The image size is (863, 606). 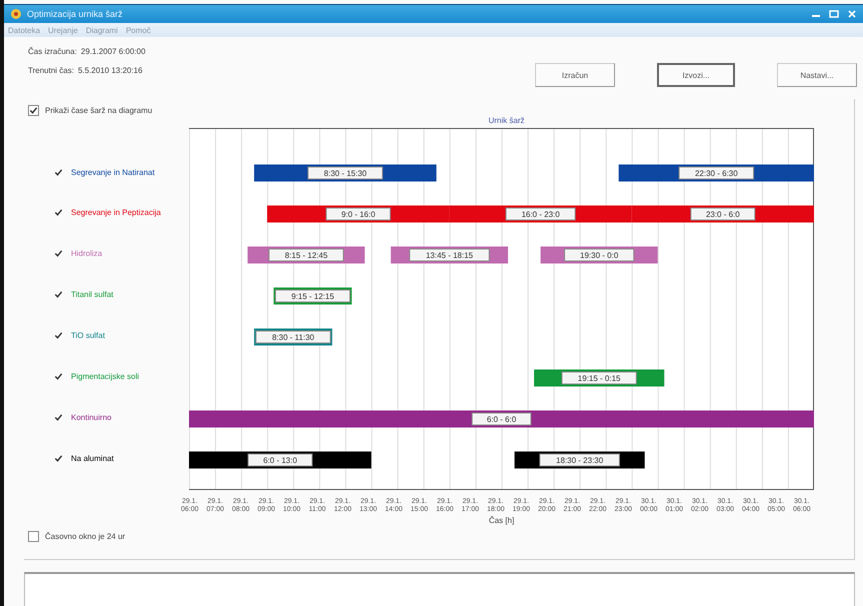 What do you see at coordinates (86, 253) in the screenshot?
I see `row-label: Hidroliza` at bounding box center [86, 253].